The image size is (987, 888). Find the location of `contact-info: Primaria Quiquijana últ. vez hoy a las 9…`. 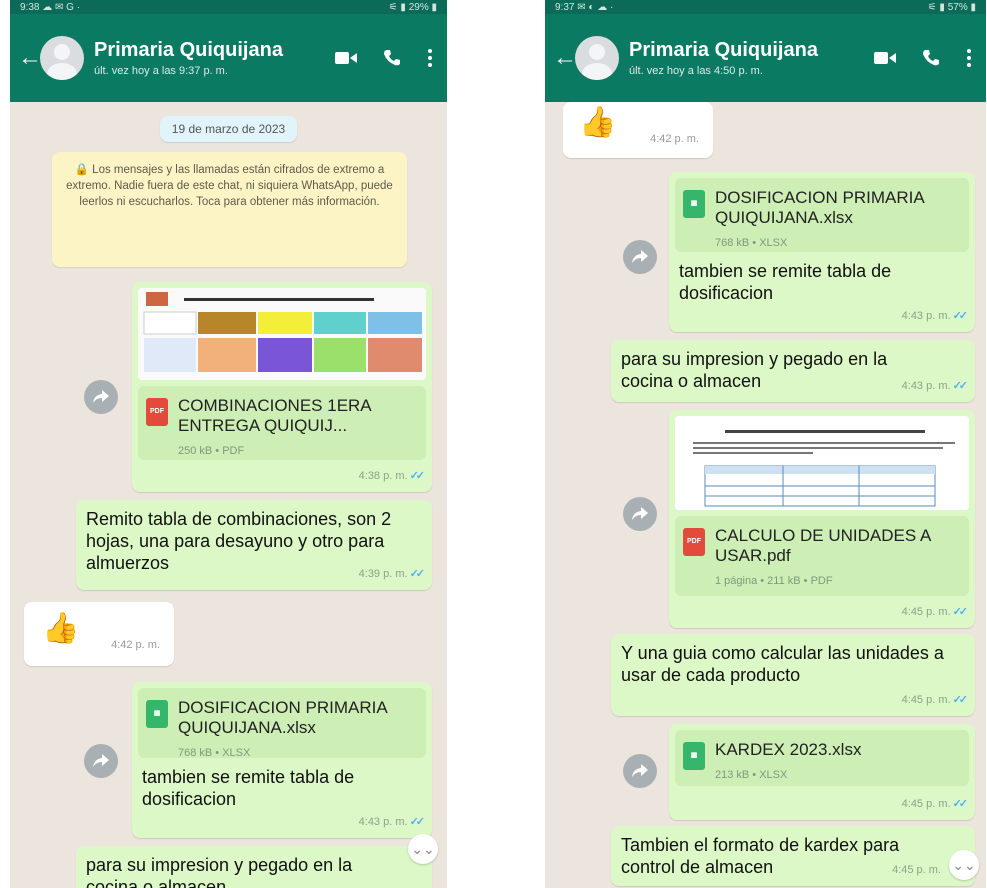

contact-info: Primaria Quiquijana últ. vez hoy a las 9… is located at coordinates (214, 58).